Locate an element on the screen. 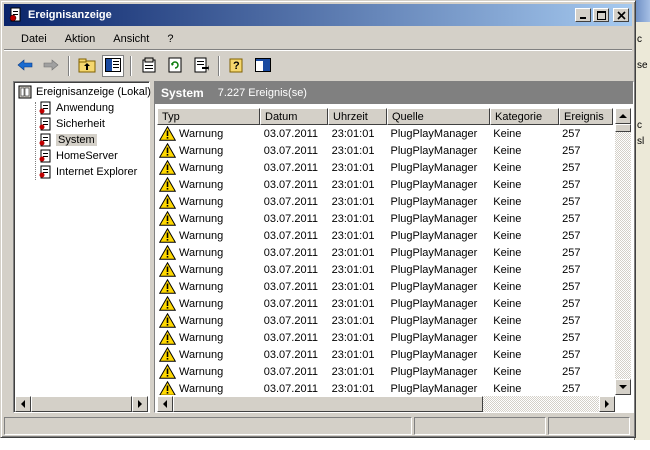  cell-text: 23:01:01 is located at coordinates (353, 354).